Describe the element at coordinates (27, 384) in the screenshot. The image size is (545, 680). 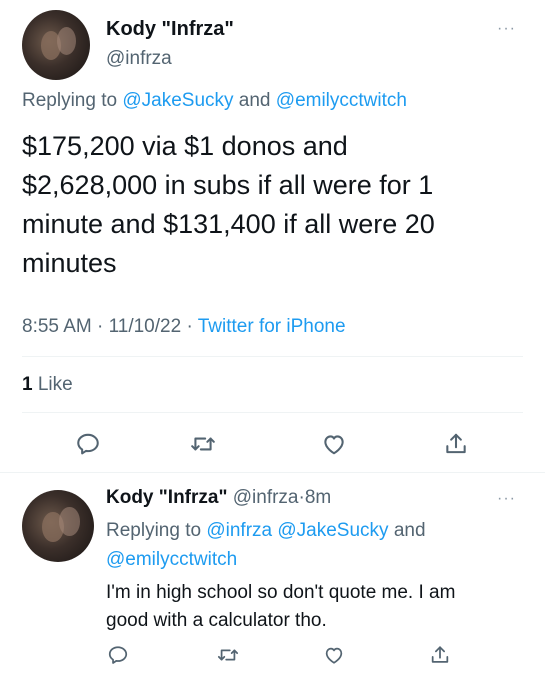
I see `like-count-number: 1` at that location.